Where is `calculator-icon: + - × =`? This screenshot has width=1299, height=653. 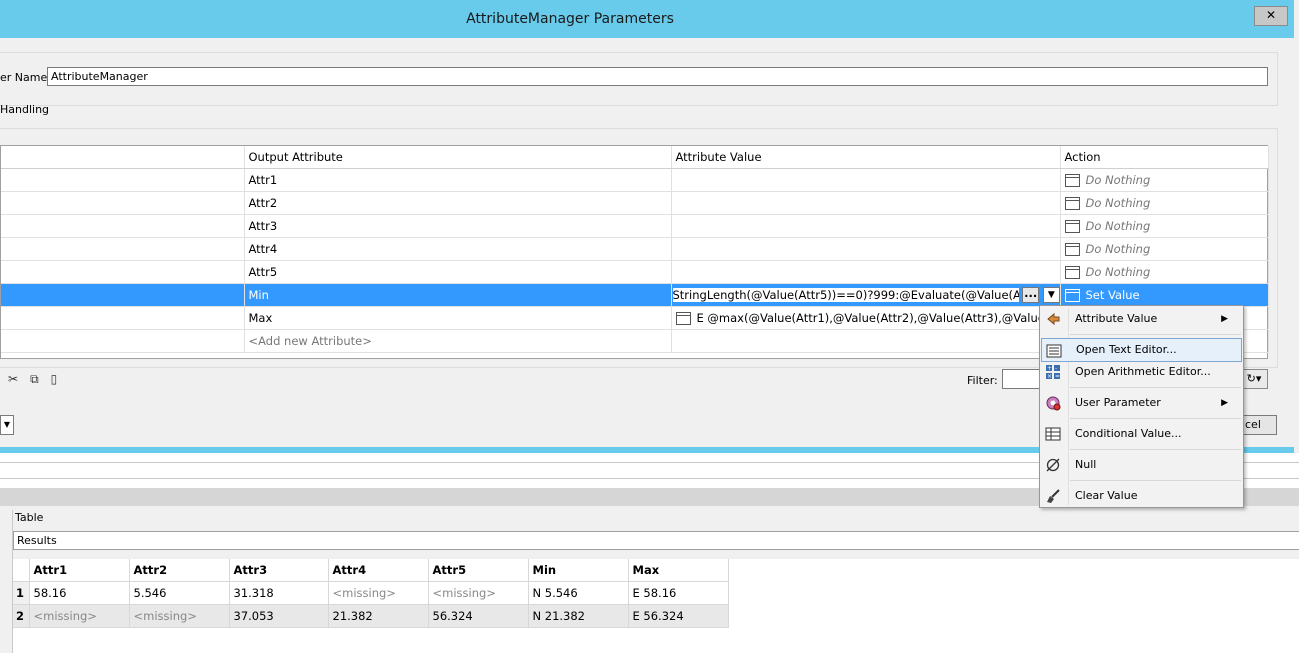
calculator-icon: + - × = is located at coordinates (1053, 372).